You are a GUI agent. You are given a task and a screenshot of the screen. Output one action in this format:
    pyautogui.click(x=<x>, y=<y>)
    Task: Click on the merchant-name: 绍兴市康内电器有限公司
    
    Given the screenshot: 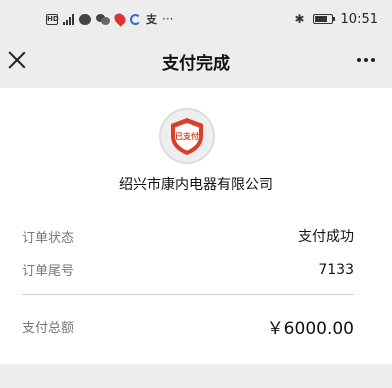 What is the action you would take?
    pyautogui.click(x=196, y=185)
    